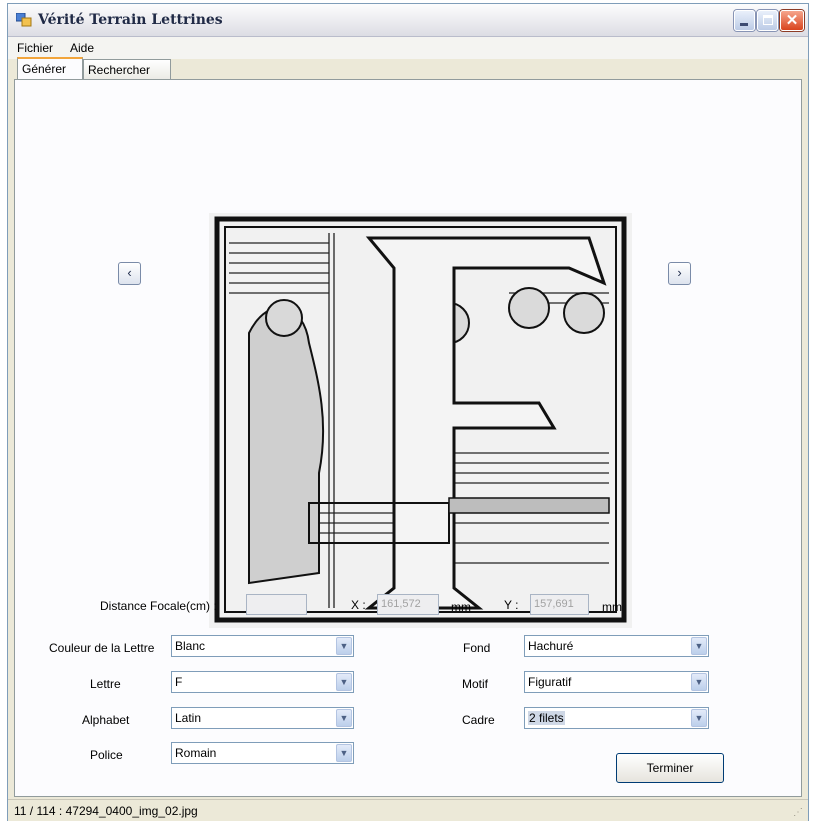  Describe the element at coordinates (551, 646) in the screenshot. I see `background-value: Hachuré` at that location.